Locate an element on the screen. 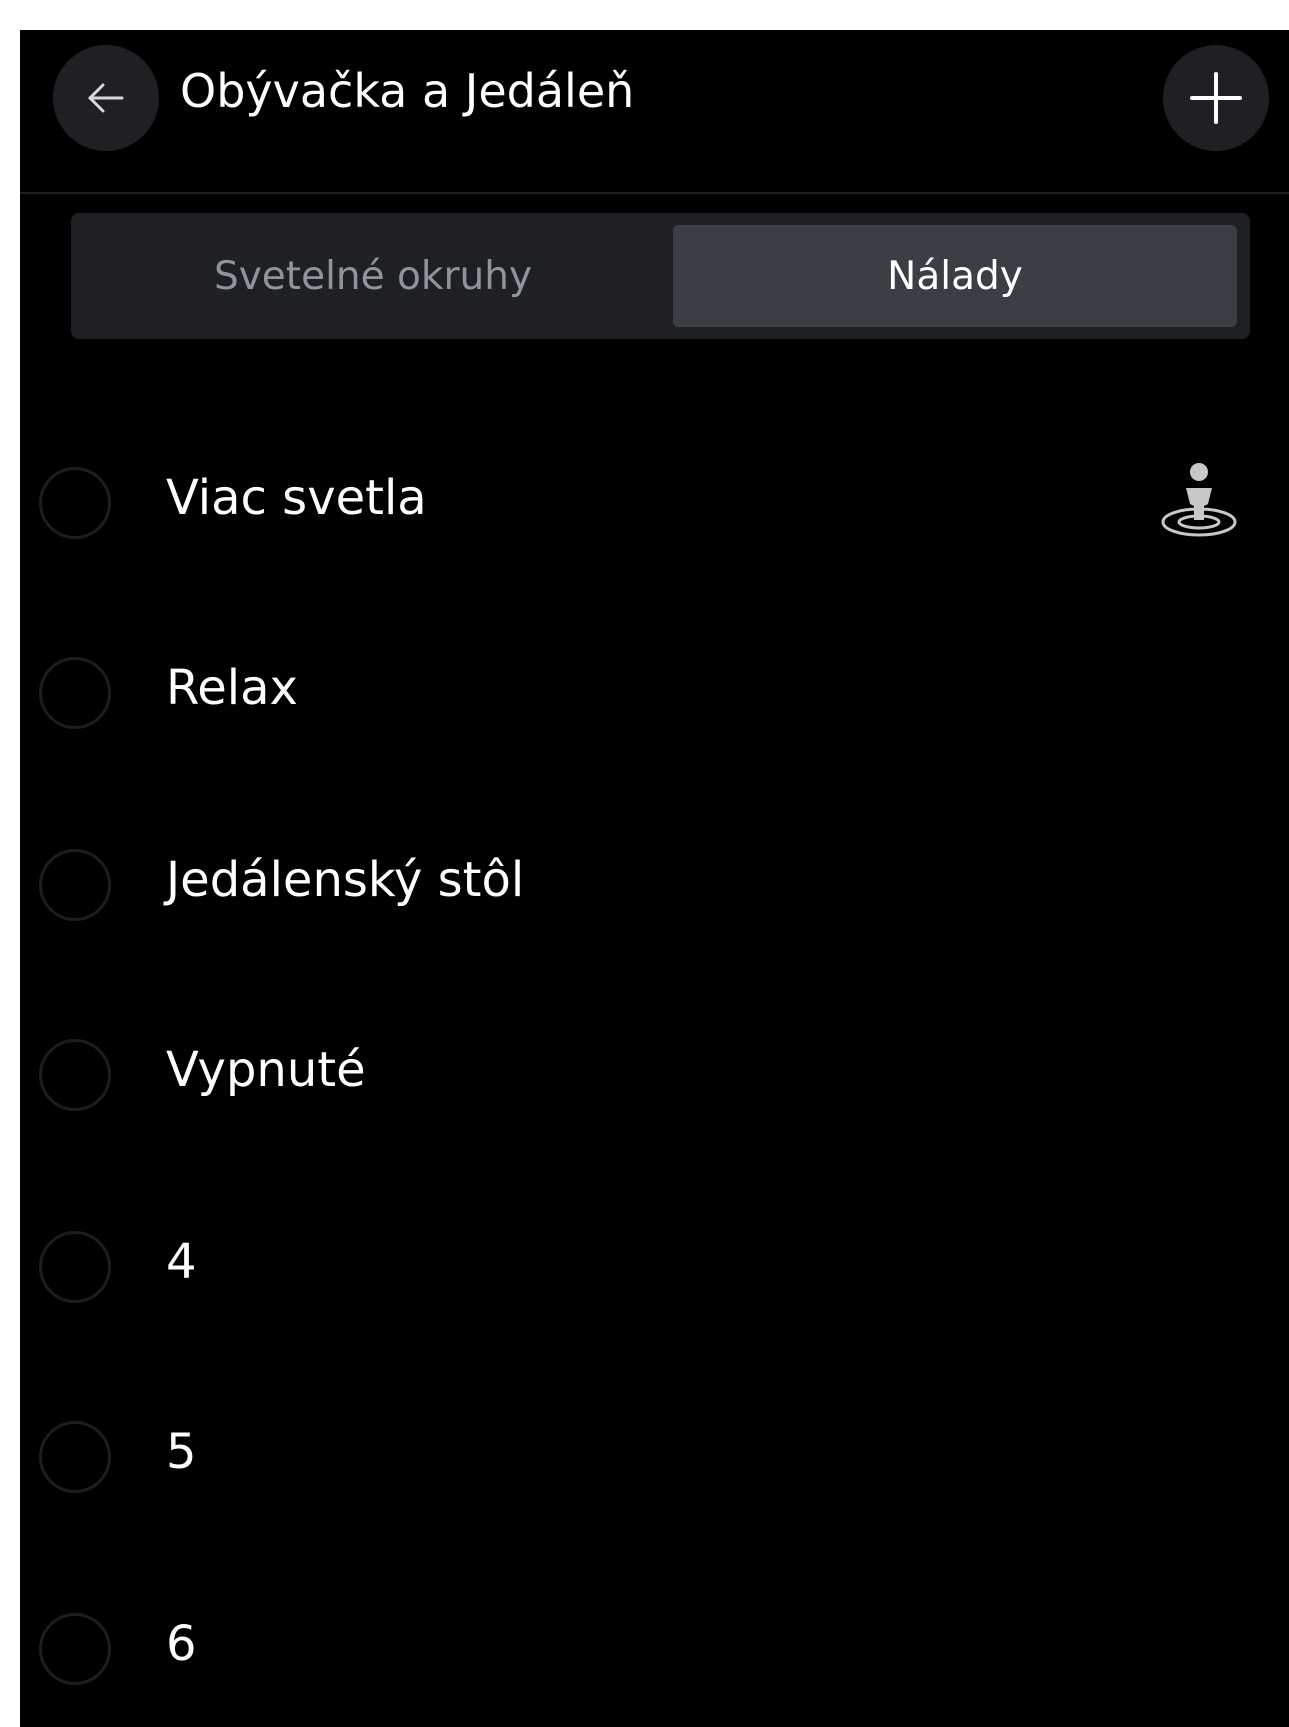  list-item: Relax is located at coordinates (654, 695).